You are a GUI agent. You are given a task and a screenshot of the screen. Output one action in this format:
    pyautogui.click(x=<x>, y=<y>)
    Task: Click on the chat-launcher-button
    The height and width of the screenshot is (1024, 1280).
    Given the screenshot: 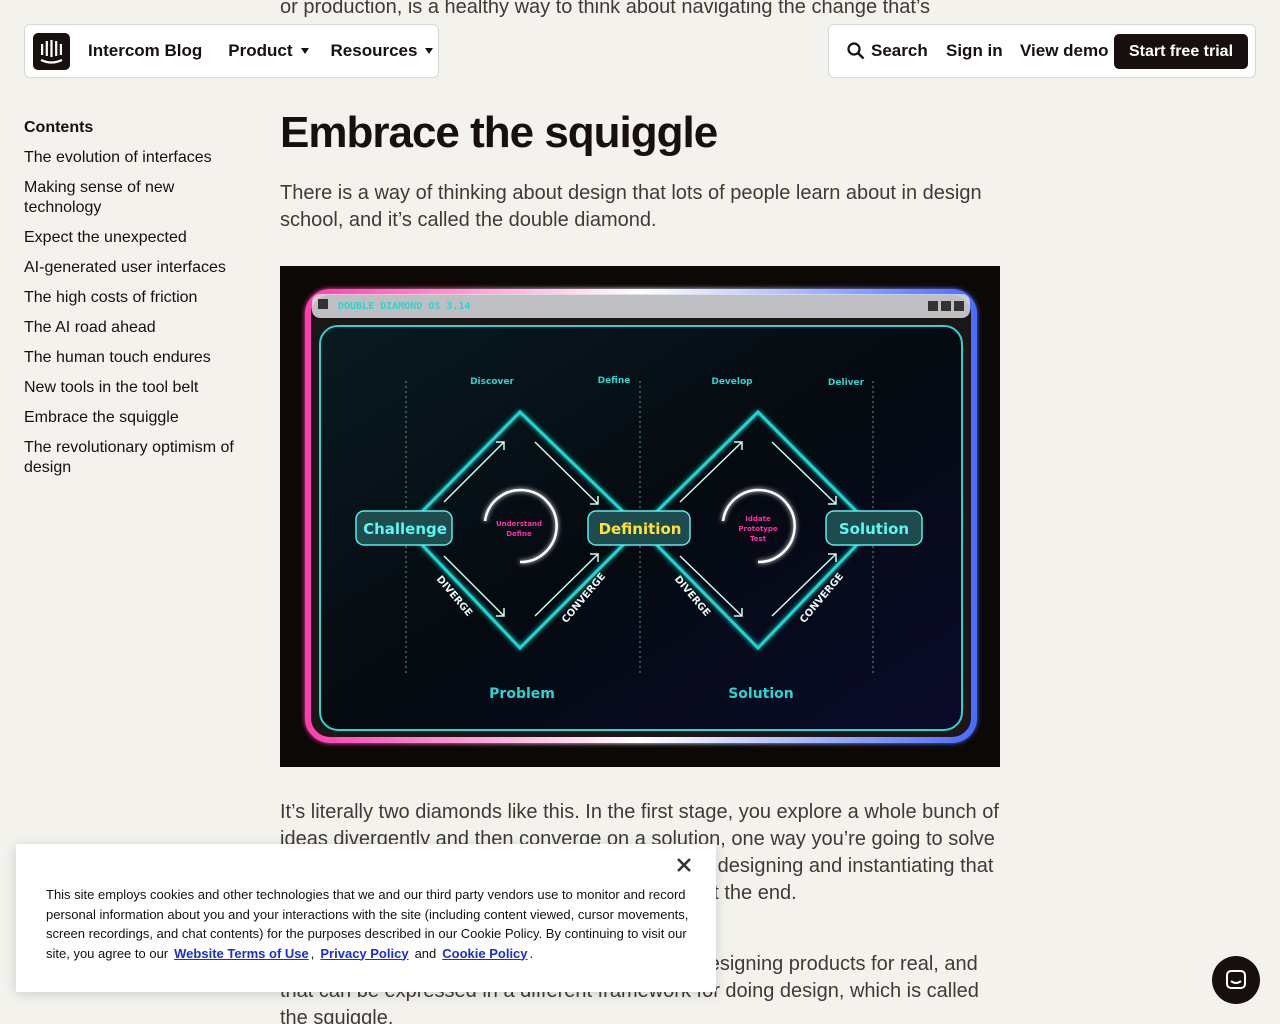 What is the action you would take?
    pyautogui.click(x=1236, y=980)
    